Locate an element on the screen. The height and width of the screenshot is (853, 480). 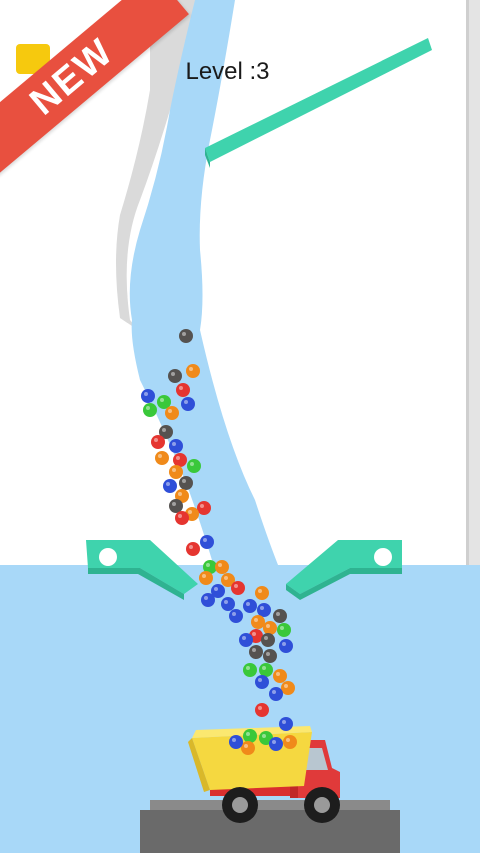
truck-wheel-front is located at coordinates (322, 805).